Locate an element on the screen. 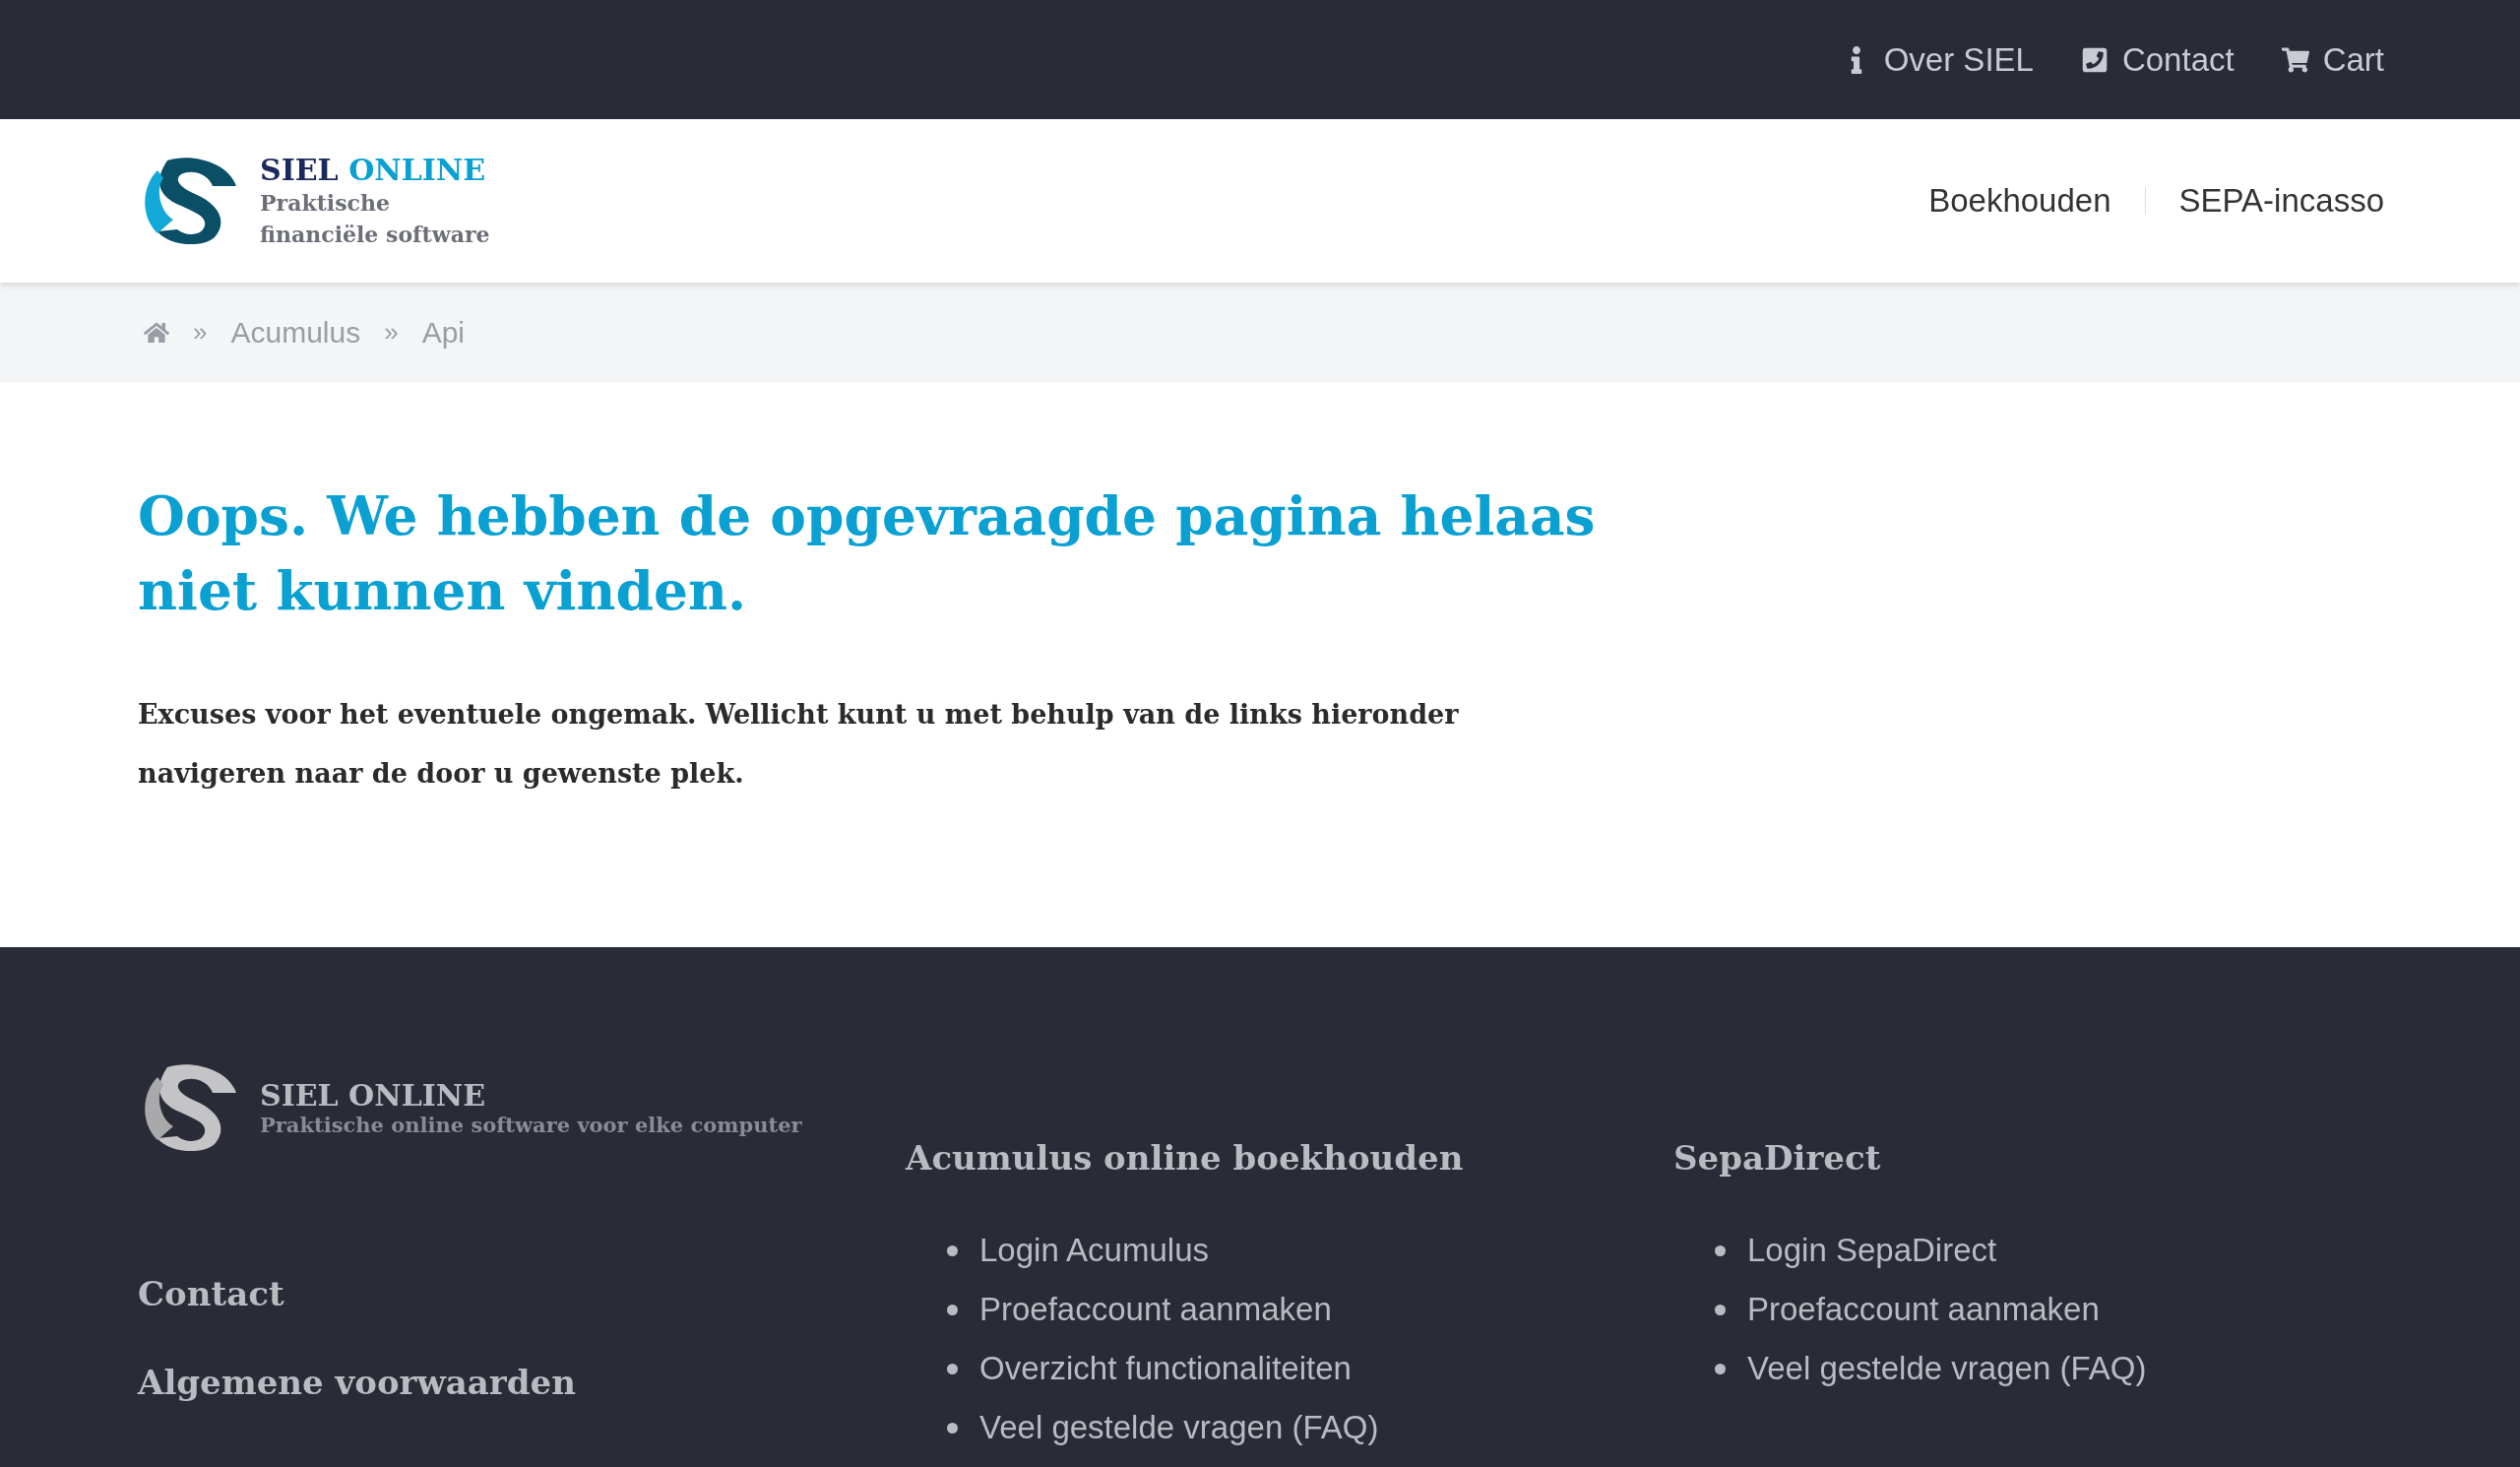  top-link: Cart is located at coordinates (2332, 59).